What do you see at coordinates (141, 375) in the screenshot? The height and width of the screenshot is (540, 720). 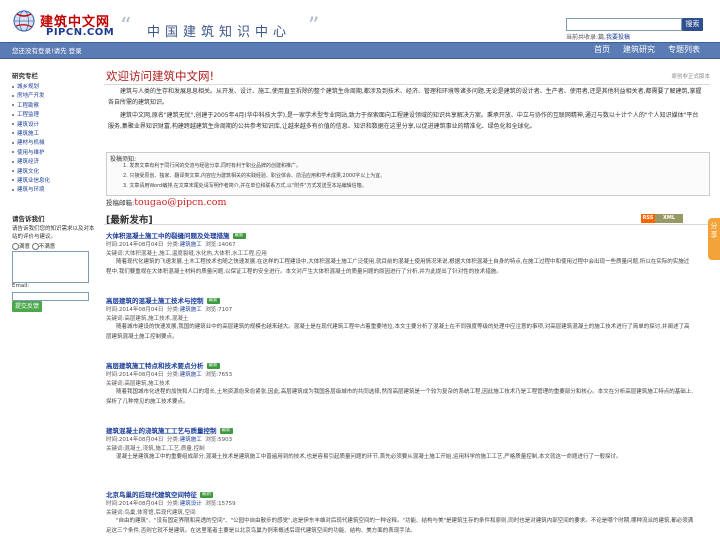 I see `article-time: 2014年08月04日` at bounding box center [141, 375].